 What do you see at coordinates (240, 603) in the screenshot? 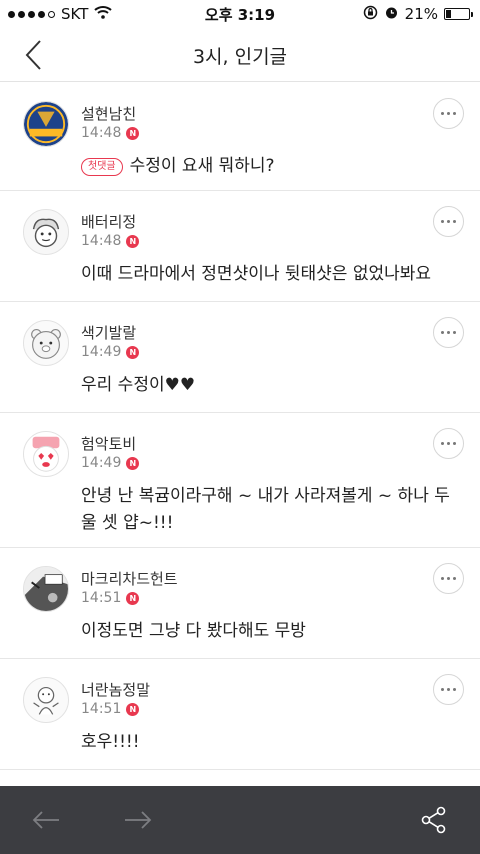
I see `comment-item: 마크리차드헌트 14:51 N 이정도면 그냥 다 봤다해도 무방` at bounding box center [240, 603].